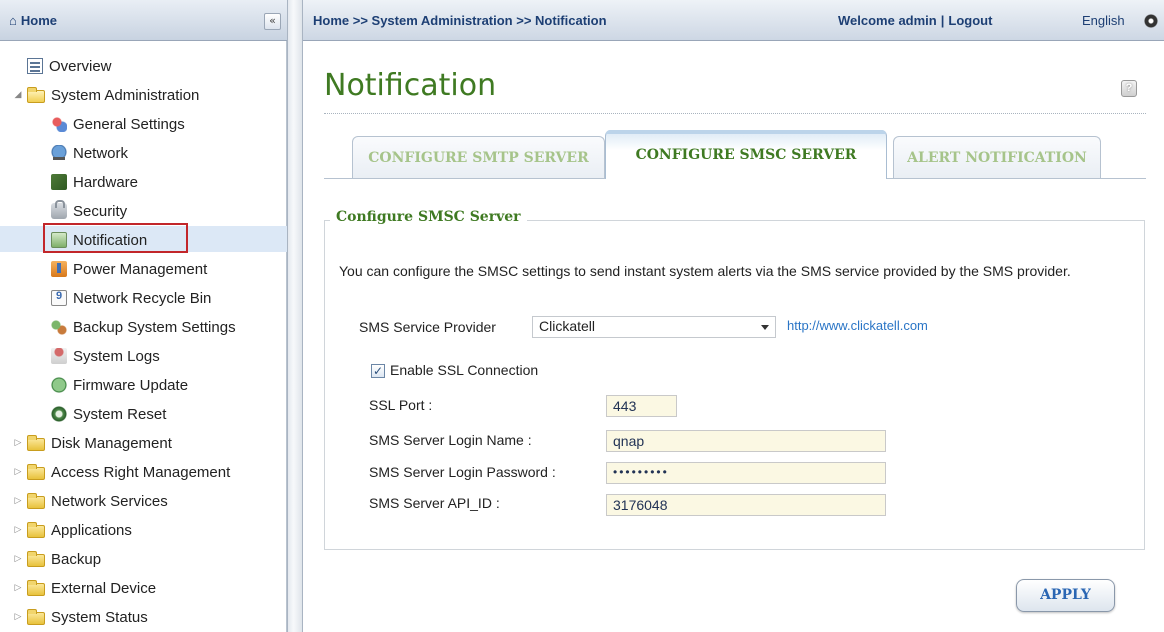 The image size is (1164, 632). I want to click on welcome-area: Welcome admin | Logout, so click(915, 20).